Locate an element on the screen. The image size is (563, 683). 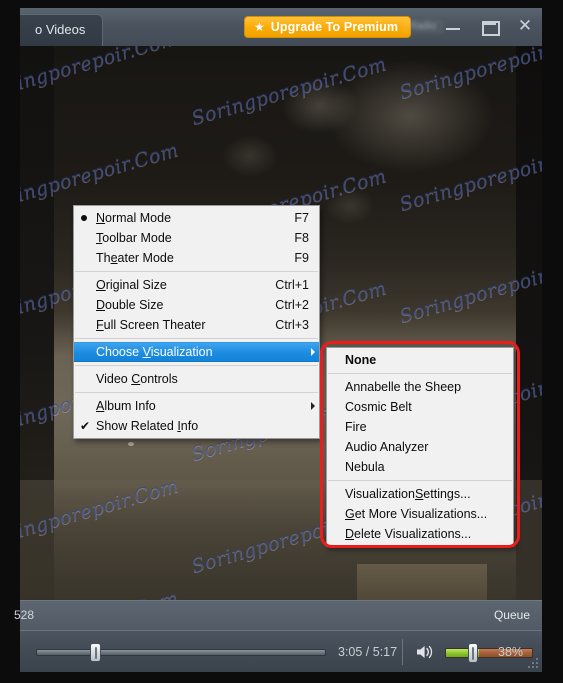
upgrade-to-premium-label: Upgrade To Premium is located at coordinates (334, 27).